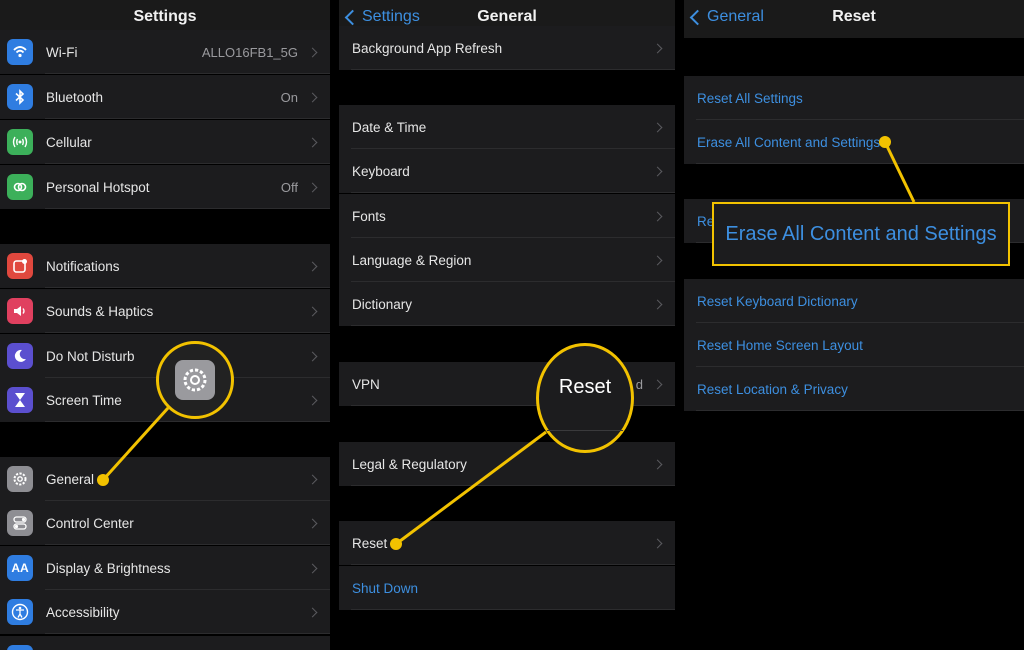  What do you see at coordinates (507, 304) in the screenshot?
I see `general-item-dictionary: Dictionary` at bounding box center [507, 304].